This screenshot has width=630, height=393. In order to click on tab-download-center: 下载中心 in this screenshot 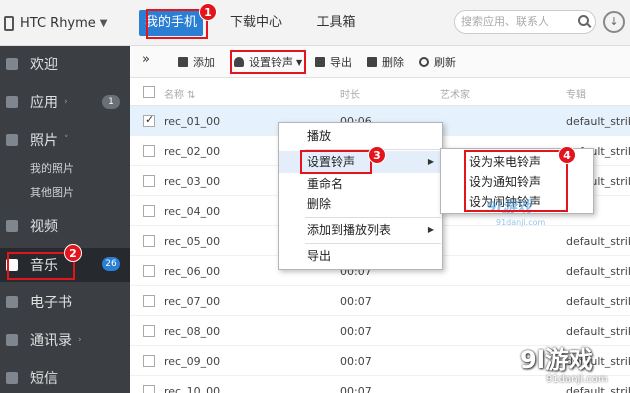, I will do `click(256, 23)`.